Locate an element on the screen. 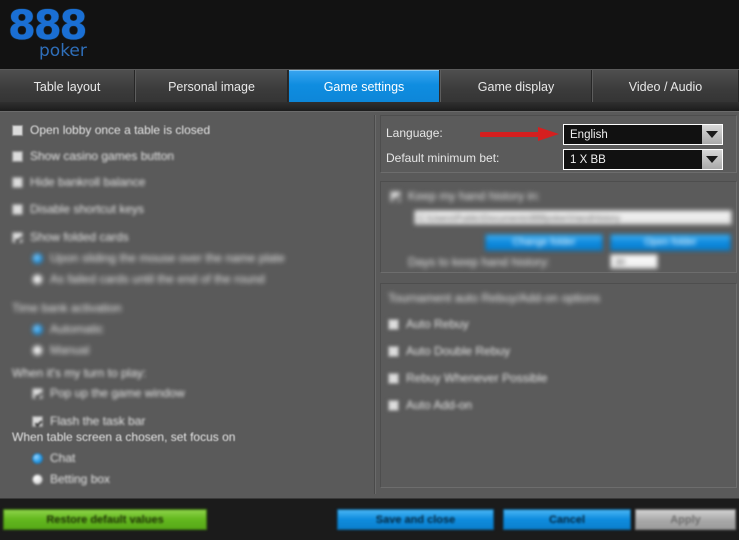  option-casino-games-label: Show casino games button is located at coordinates (102, 156).